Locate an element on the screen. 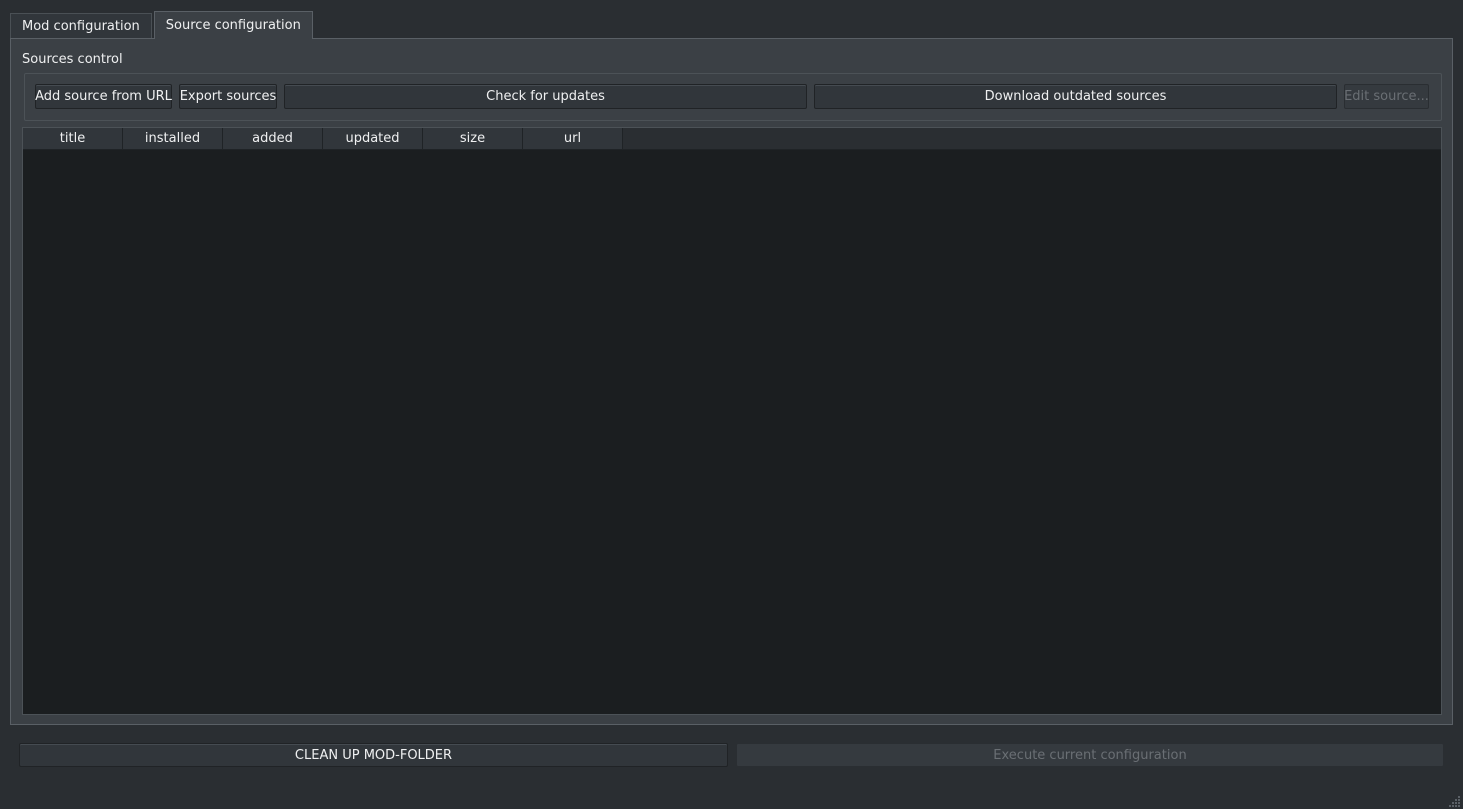 The image size is (1463, 809). column-header-updated: updated is located at coordinates (373, 139).